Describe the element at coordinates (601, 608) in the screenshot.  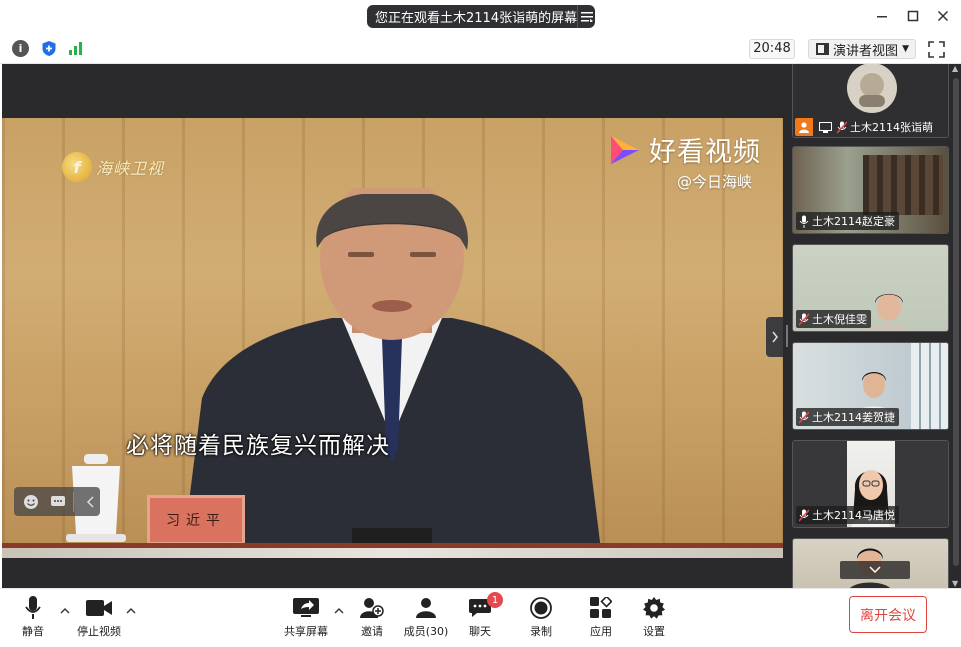
I see `apps-icon` at that location.